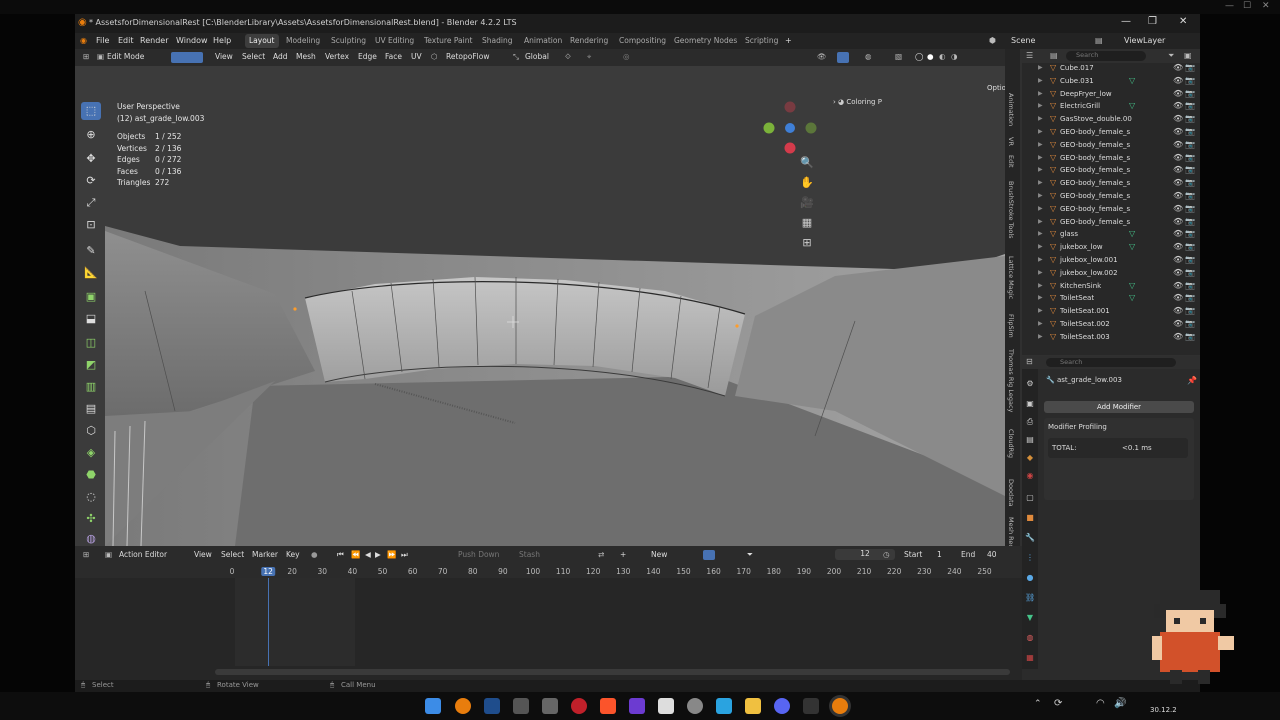 The height and width of the screenshot is (720, 1280). What do you see at coordinates (1111, 312) in the screenshot?
I see `outliner-item: ▶ ▽ ToiletSeat.001 👁 📷` at bounding box center [1111, 312].